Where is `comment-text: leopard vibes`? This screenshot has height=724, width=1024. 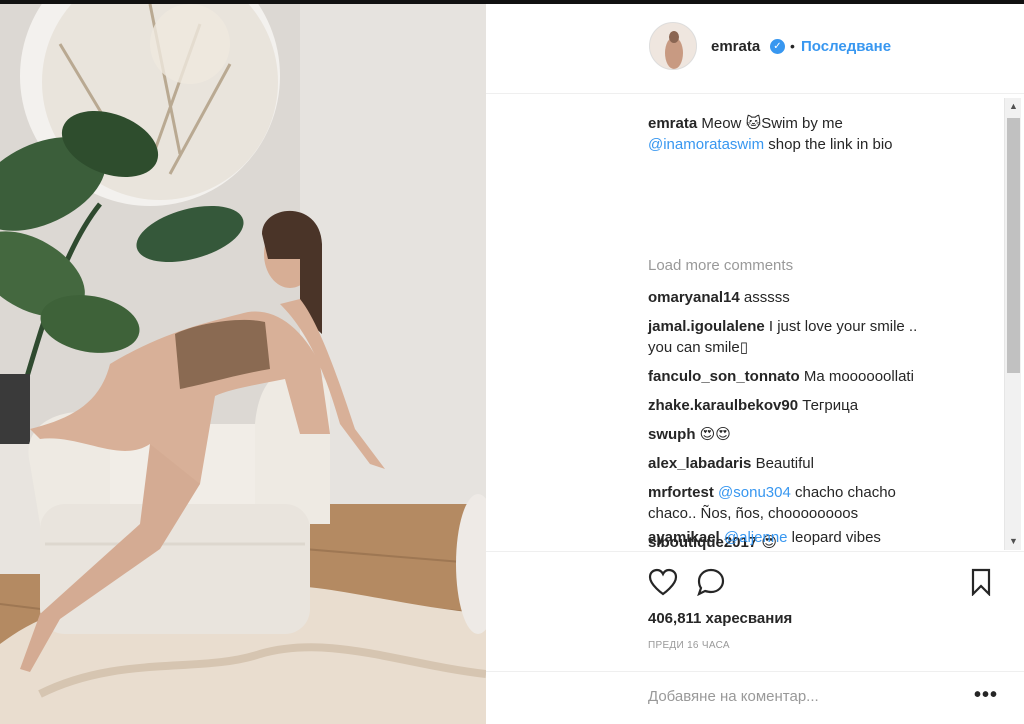
comment-text: leopard vibes is located at coordinates (834, 537).